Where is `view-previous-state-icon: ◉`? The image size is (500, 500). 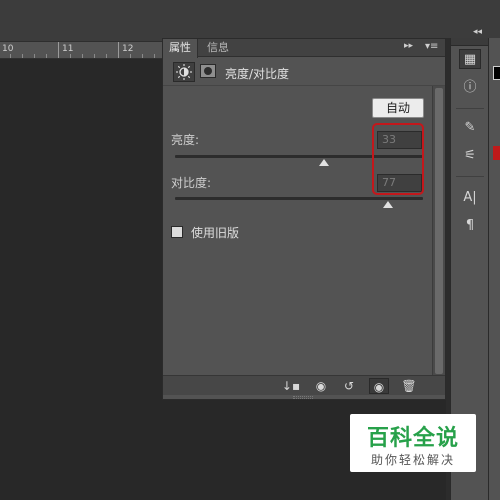 view-previous-state-icon: ◉ is located at coordinates (321, 386).